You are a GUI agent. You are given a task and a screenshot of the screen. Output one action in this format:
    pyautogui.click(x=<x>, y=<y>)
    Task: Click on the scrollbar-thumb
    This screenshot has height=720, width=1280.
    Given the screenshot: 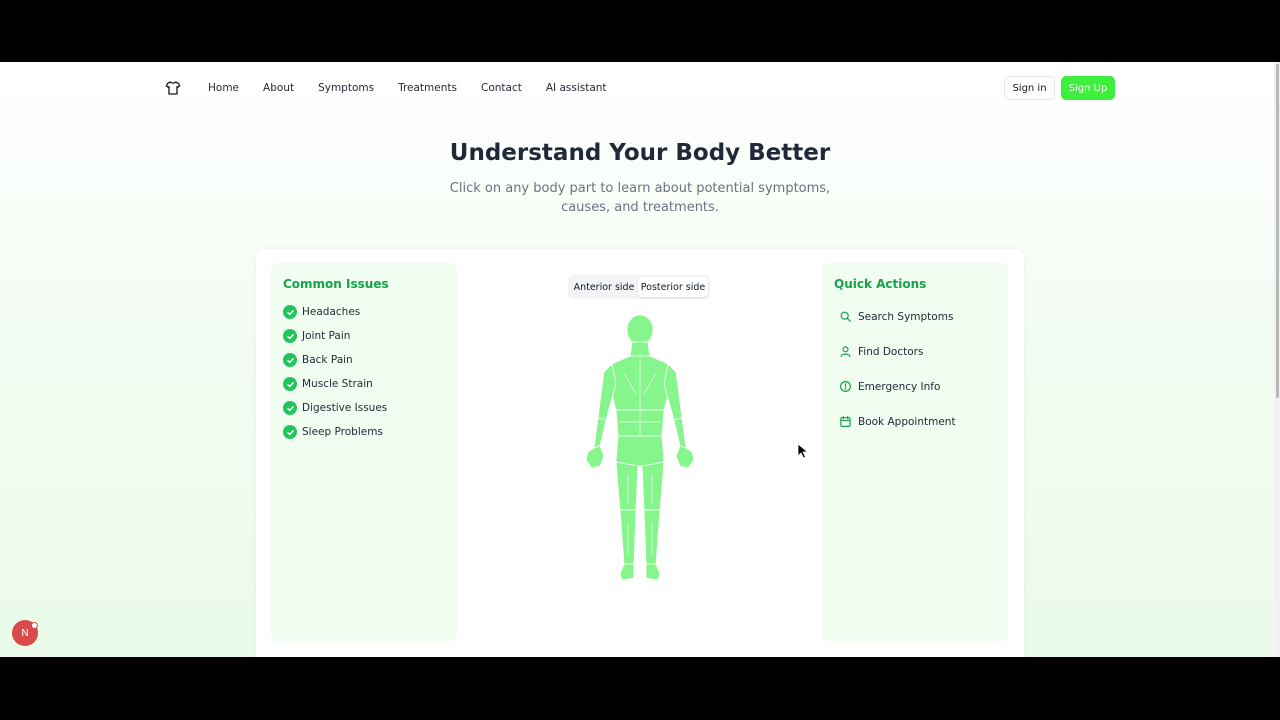 What is the action you would take?
    pyautogui.click(x=1277, y=231)
    